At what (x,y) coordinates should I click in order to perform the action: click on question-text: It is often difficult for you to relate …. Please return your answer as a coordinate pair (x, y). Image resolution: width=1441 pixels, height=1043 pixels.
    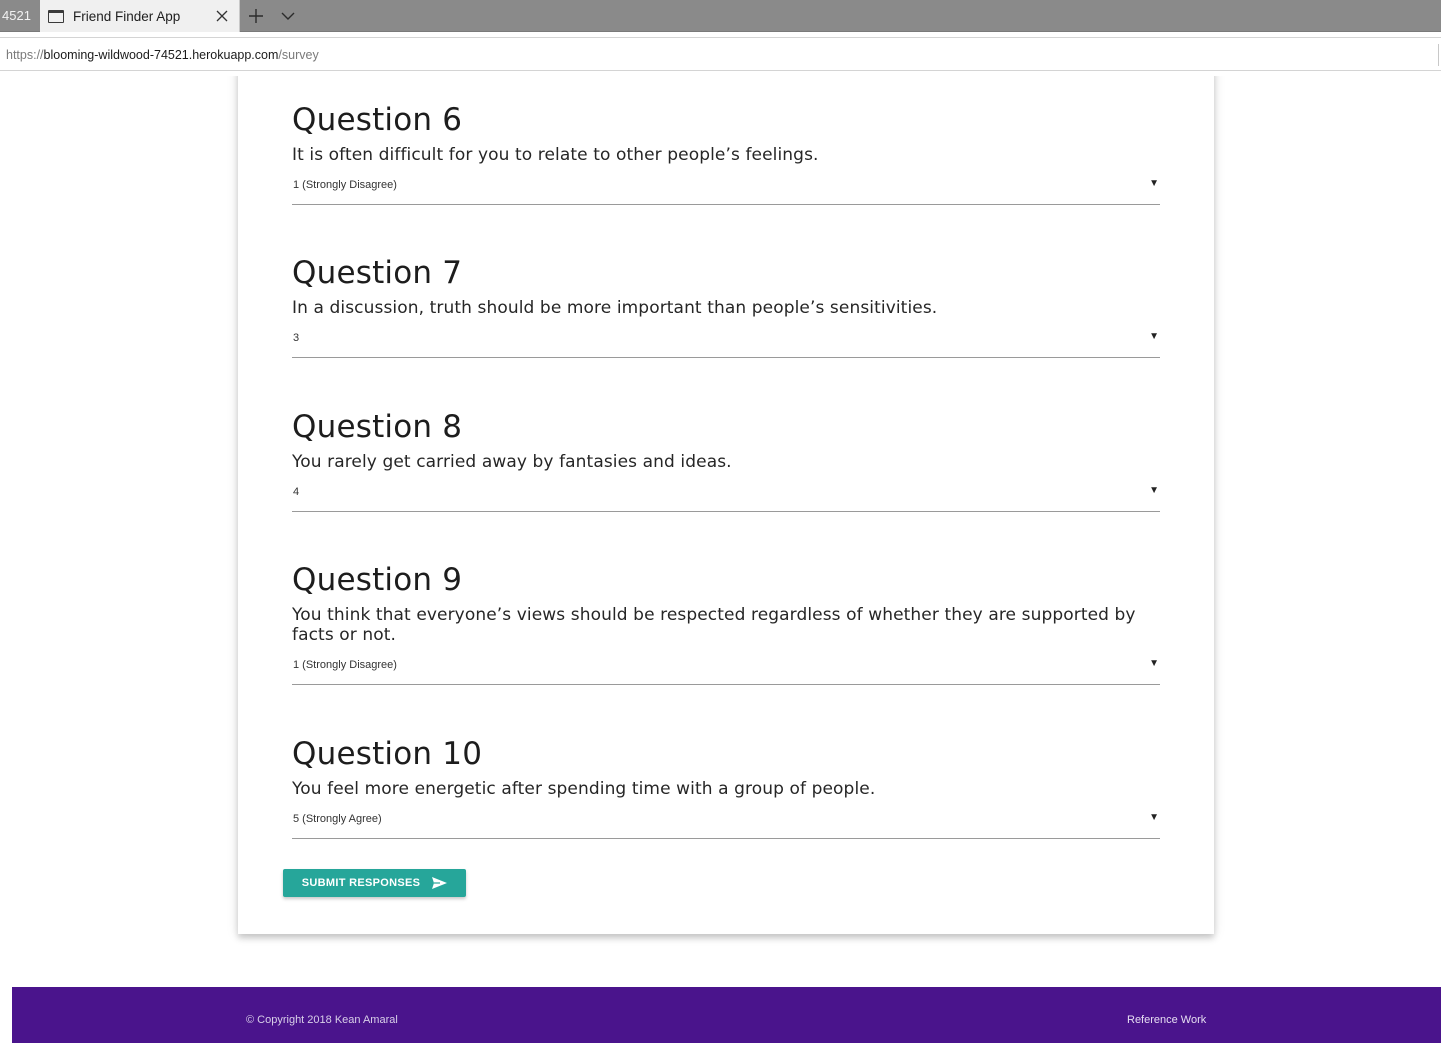
    Looking at the image, I should click on (555, 155).